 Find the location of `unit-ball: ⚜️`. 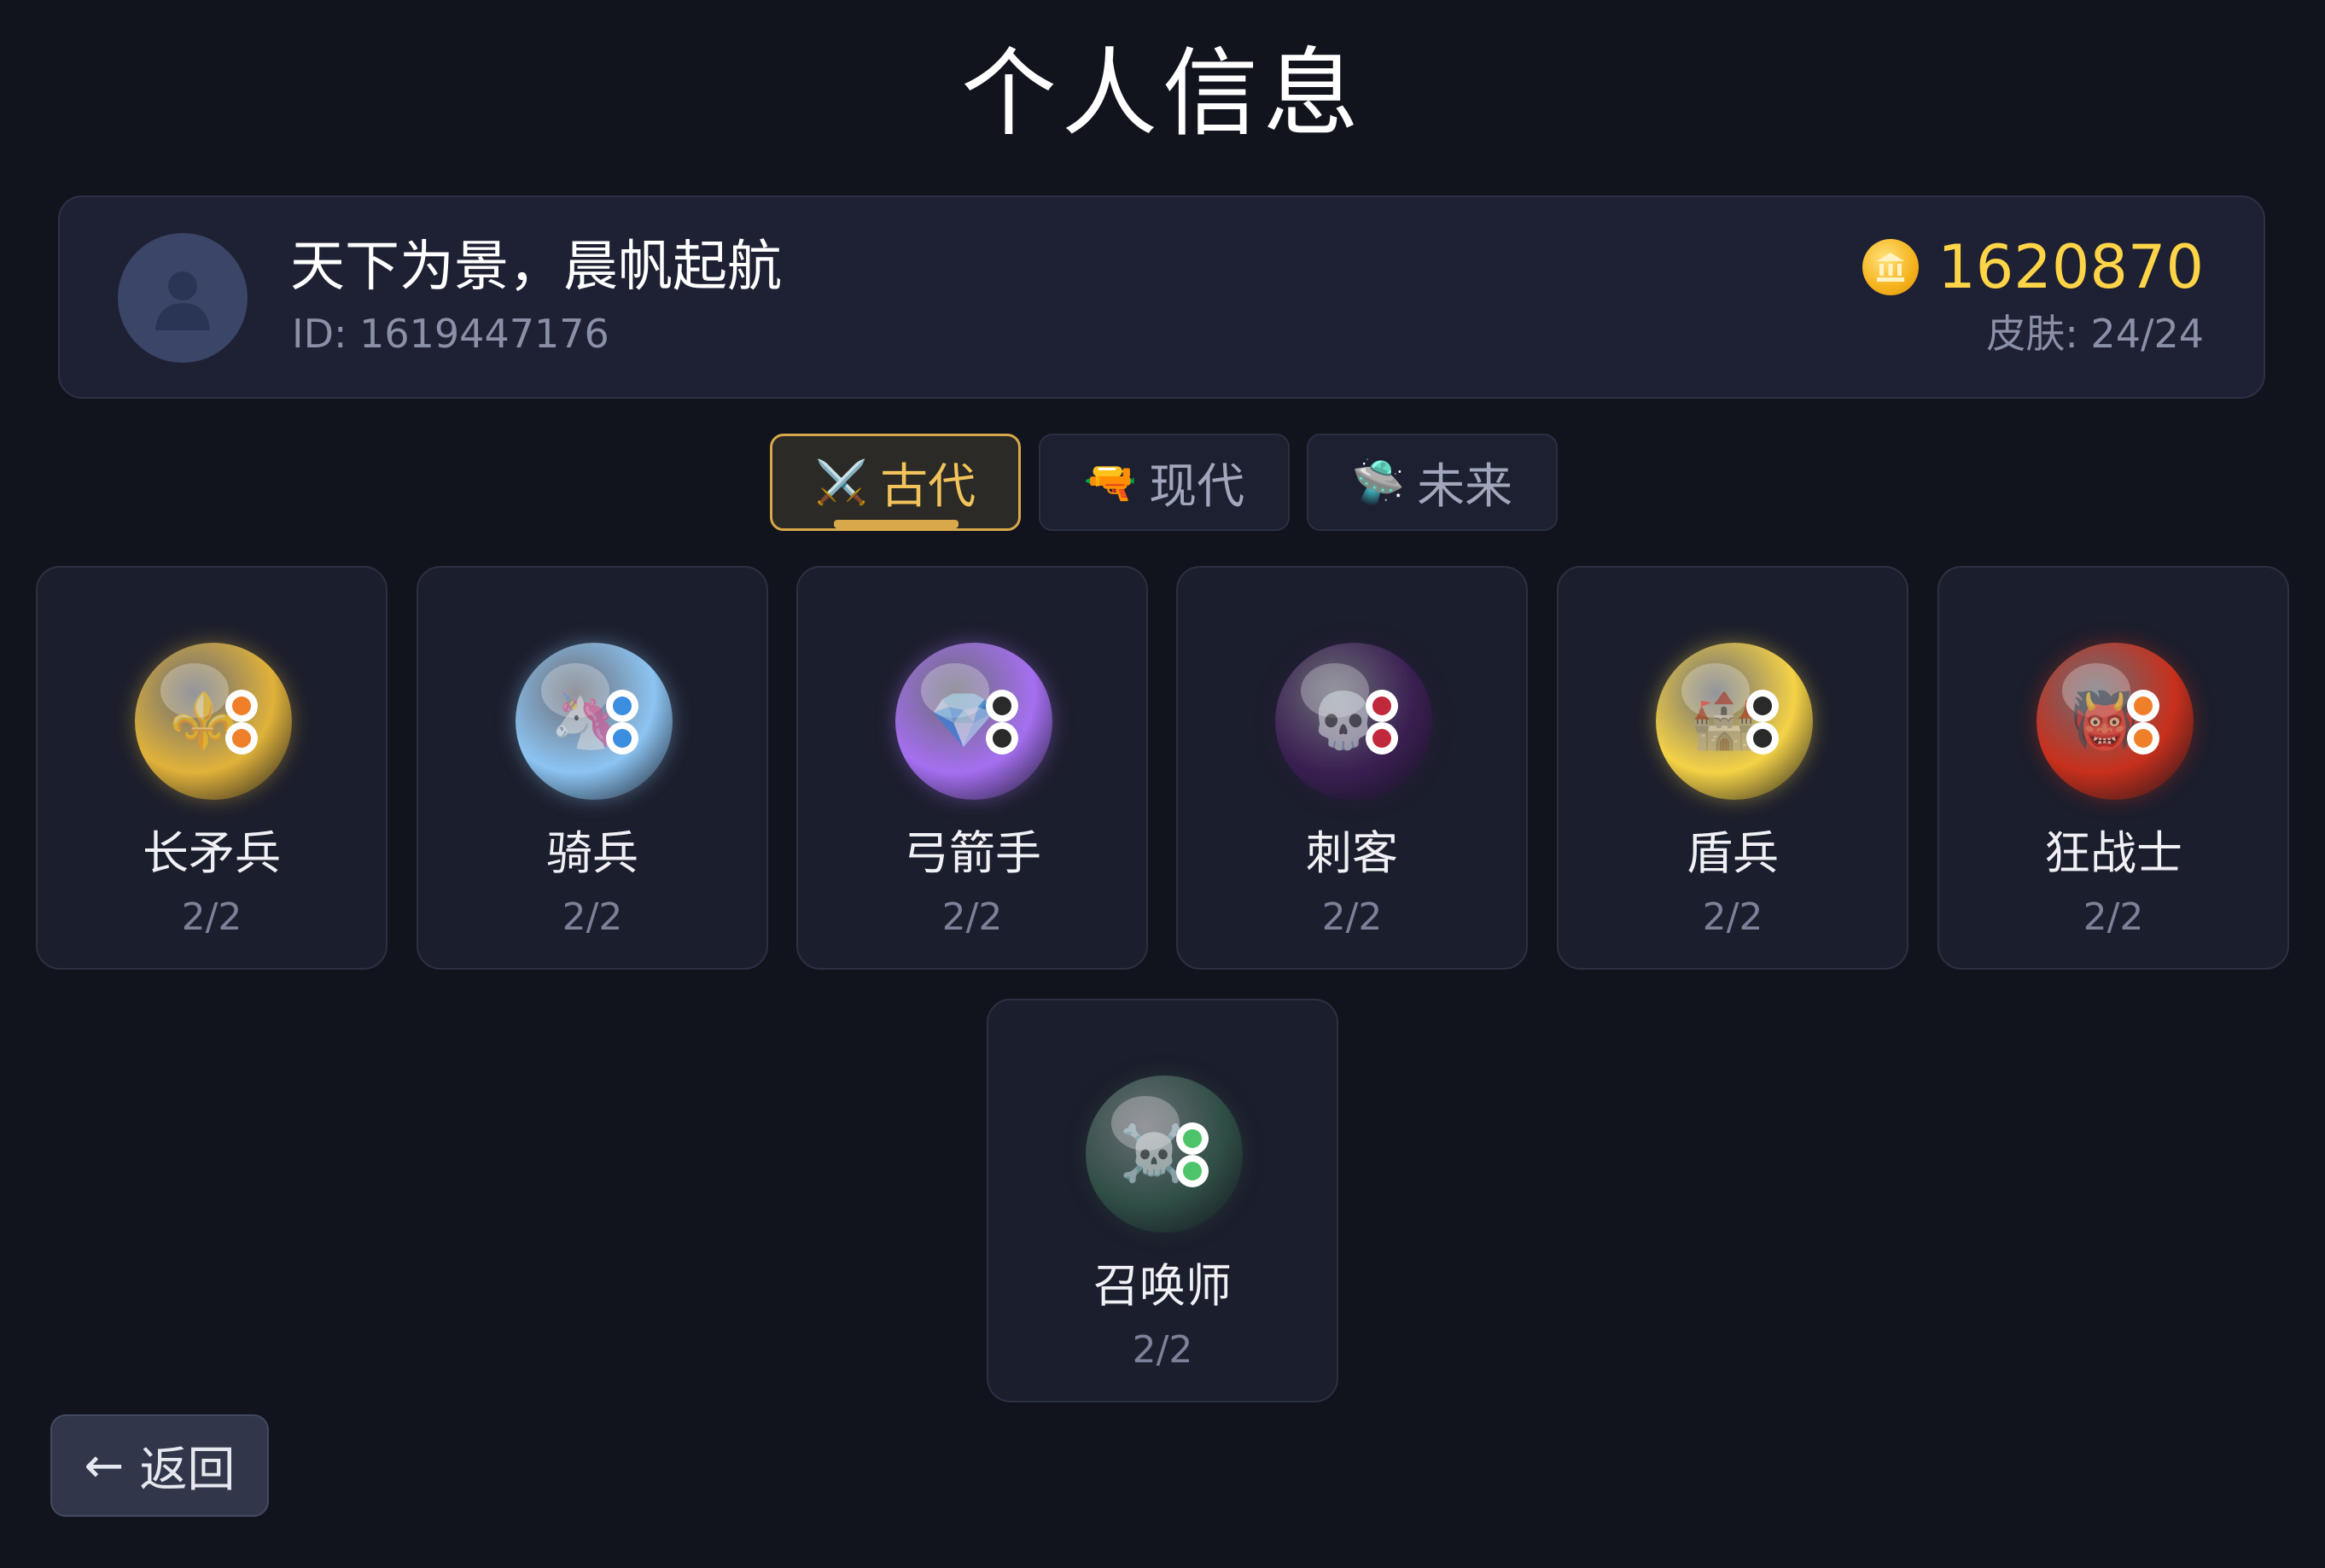

unit-ball: ⚜️ is located at coordinates (214, 721).